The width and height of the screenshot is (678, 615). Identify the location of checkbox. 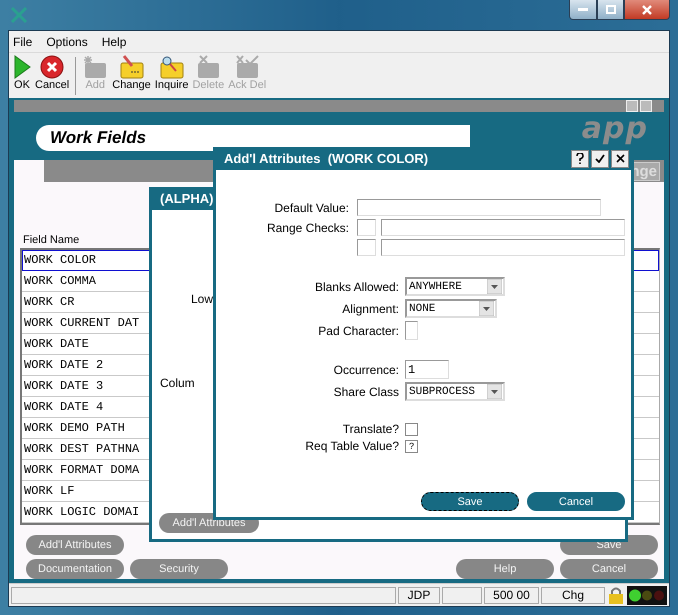
(411, 429).